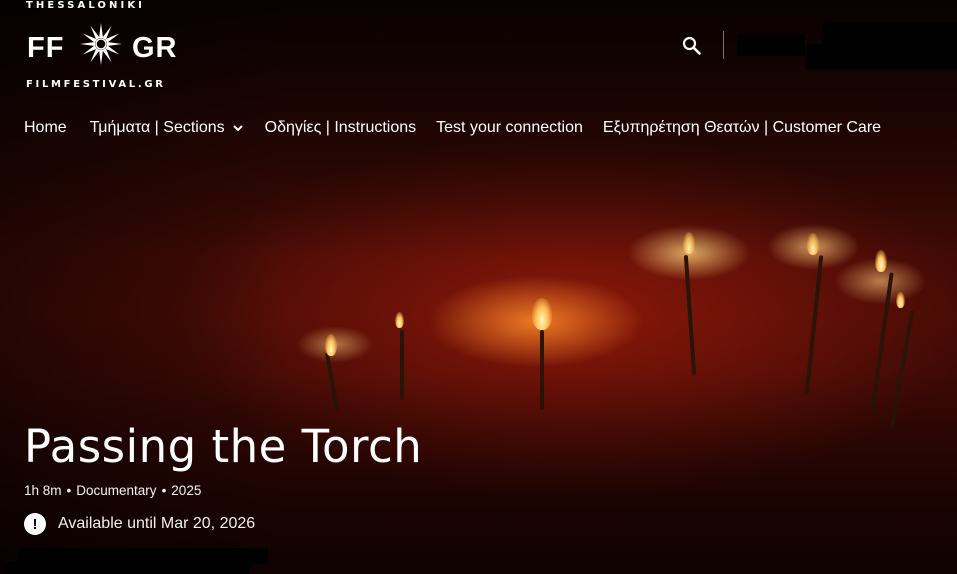 Image resolution: width=957 pixels, height=574 pixels. Describe the element at coordinates (116, 490) in the screenshot. I see `film-genre: Documentary` at that location.